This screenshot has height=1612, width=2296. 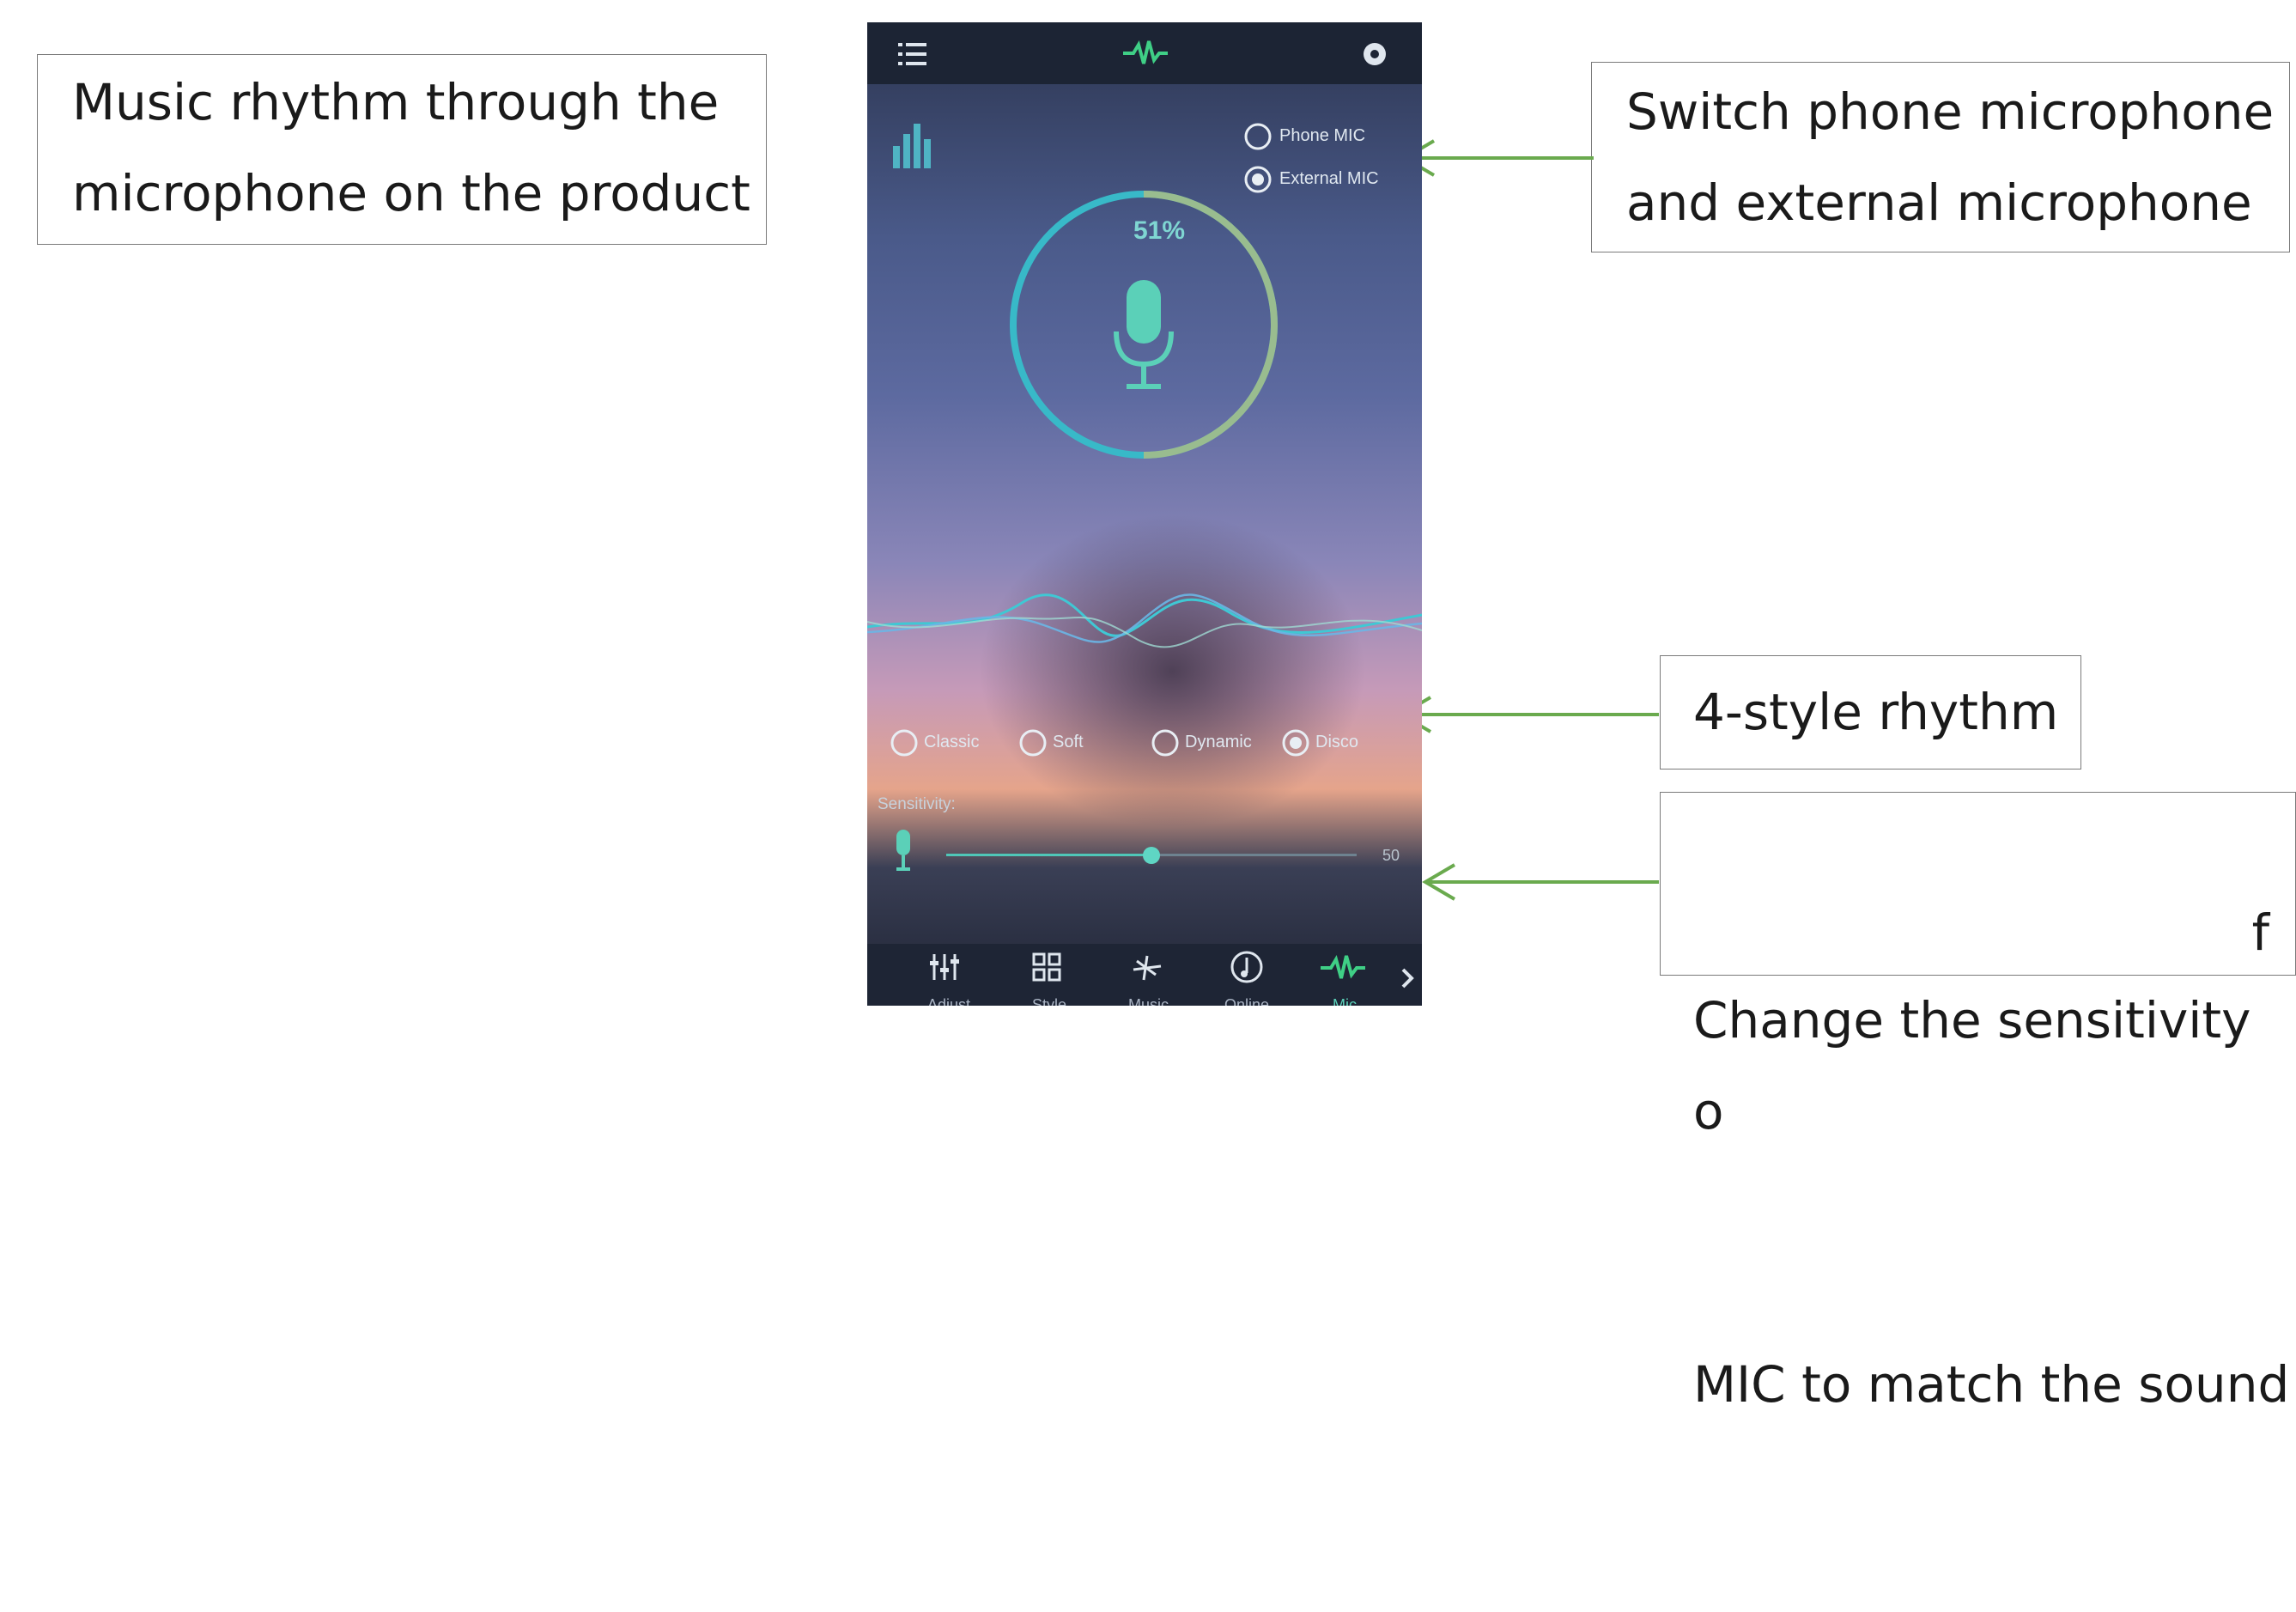 What do you see at coordinates (1345, 1001) in the screenshot?
I see `nav-mic-label: Mic` at bounding box center [1345, 1001].